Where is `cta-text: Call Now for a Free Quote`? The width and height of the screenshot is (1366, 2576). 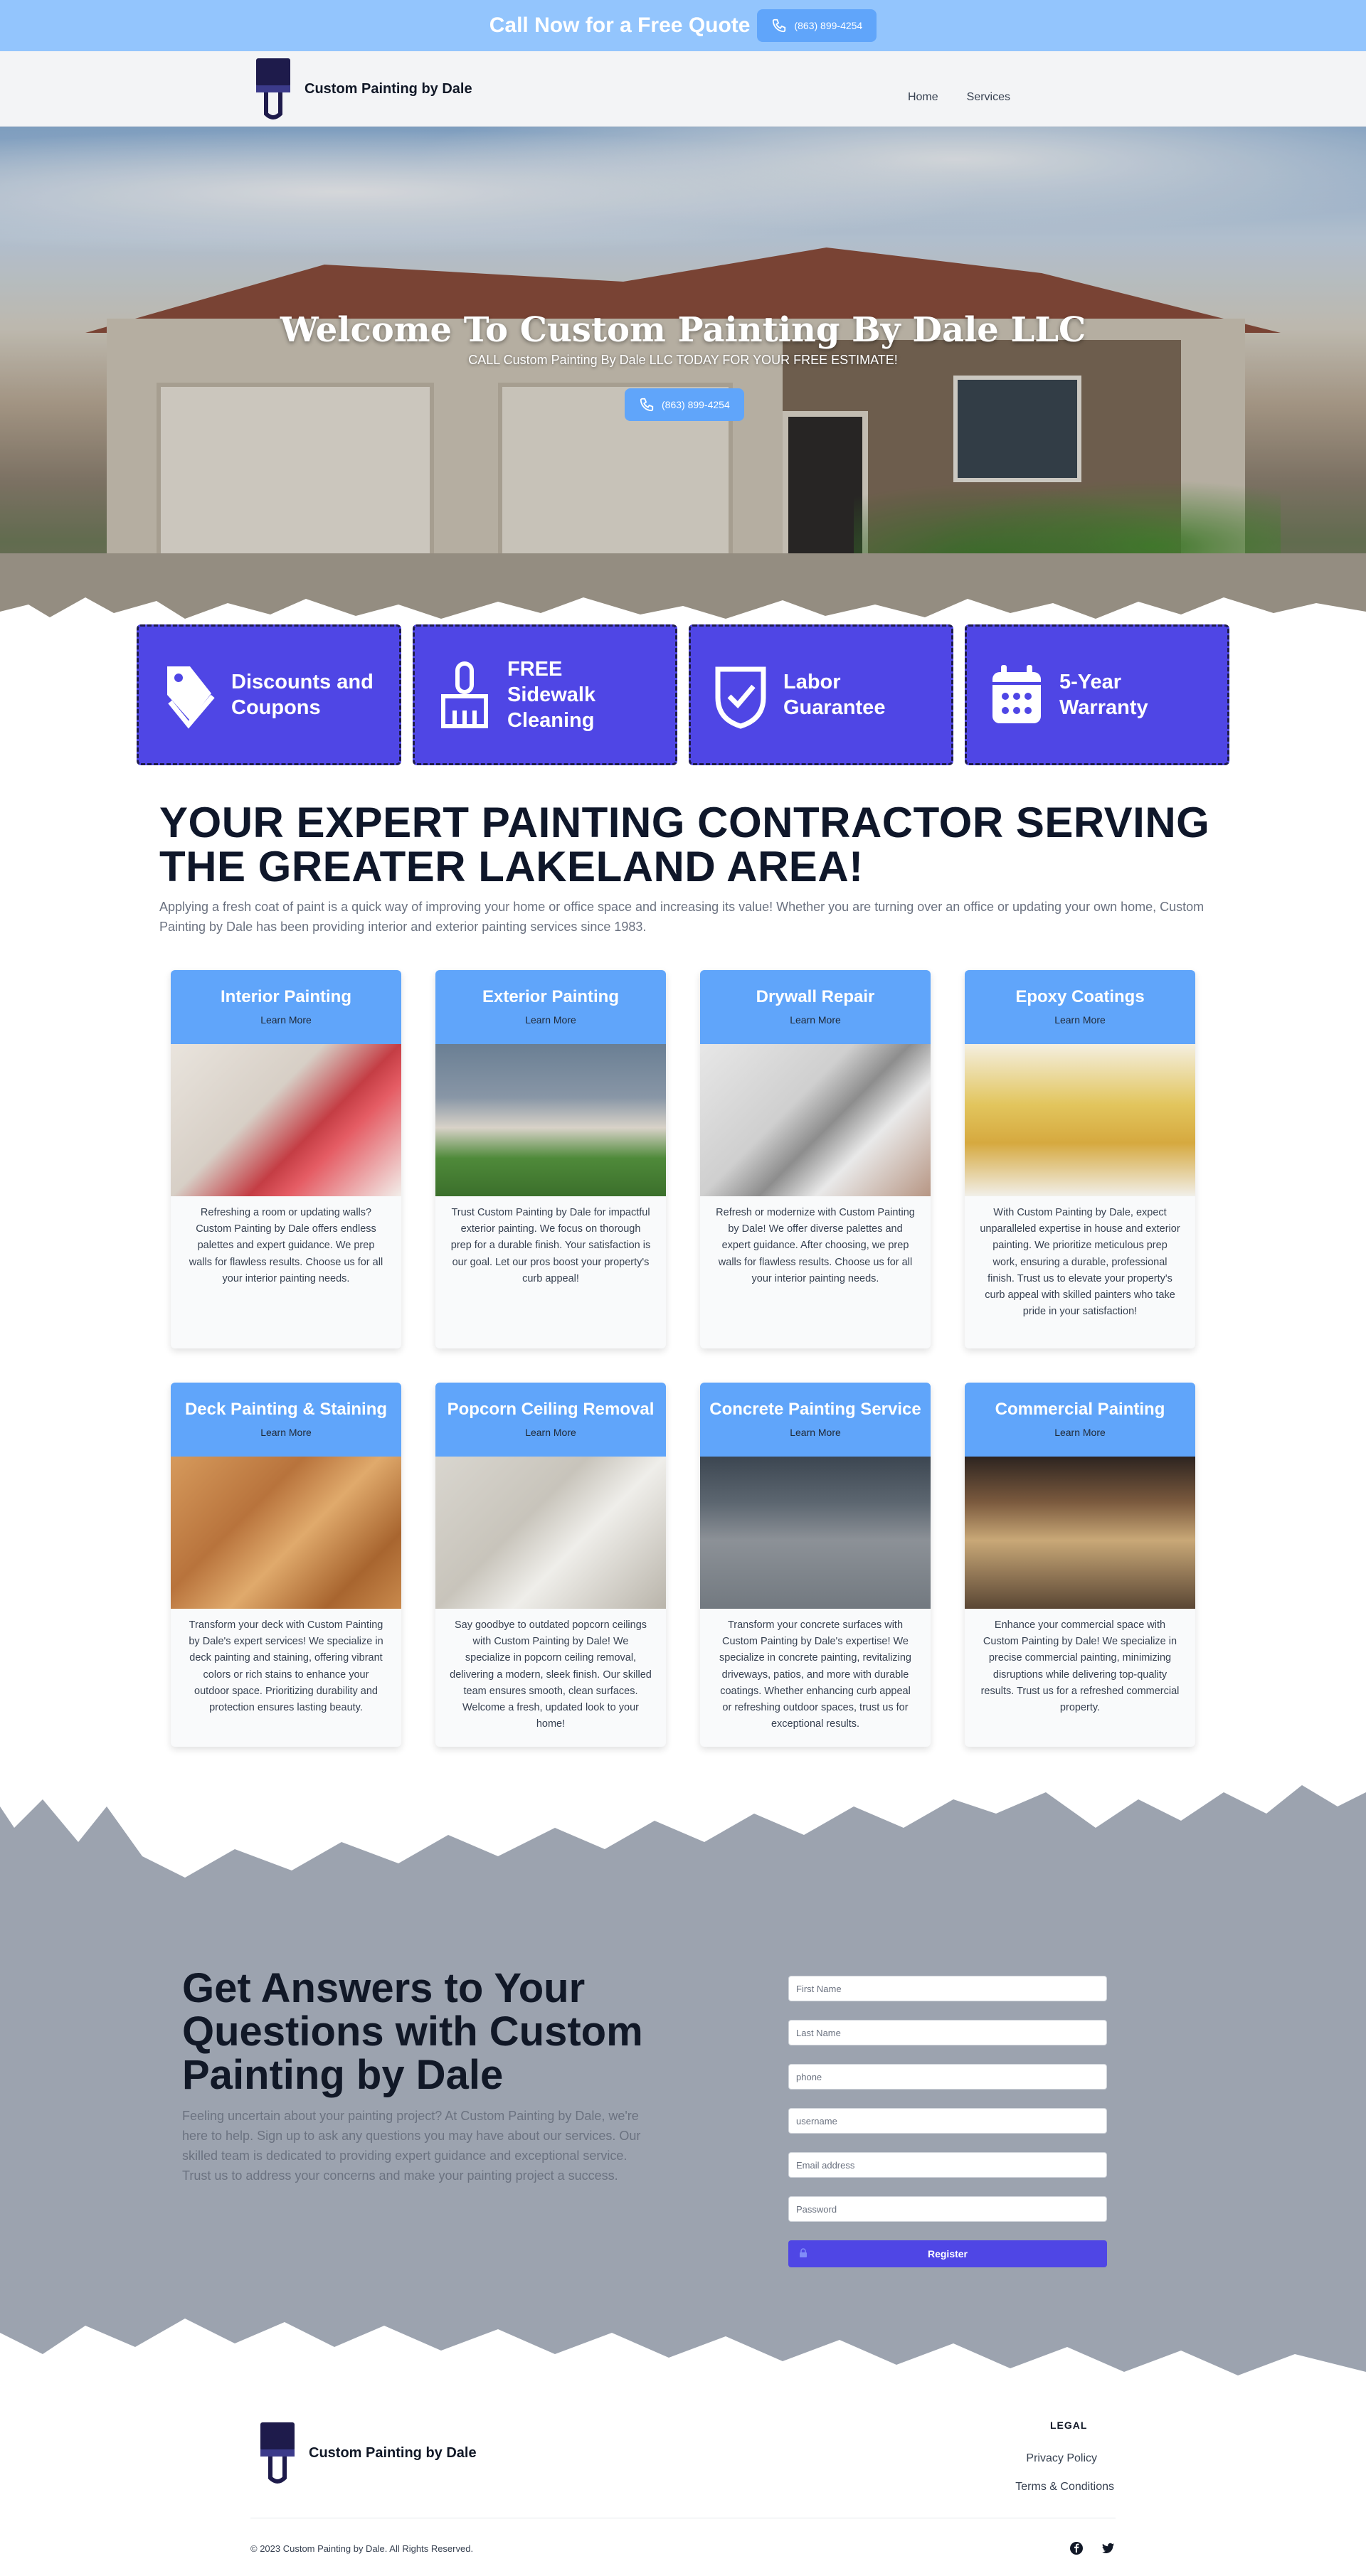
cta-text: Call Now for a Free Quote is located at coordinates (620, 25).